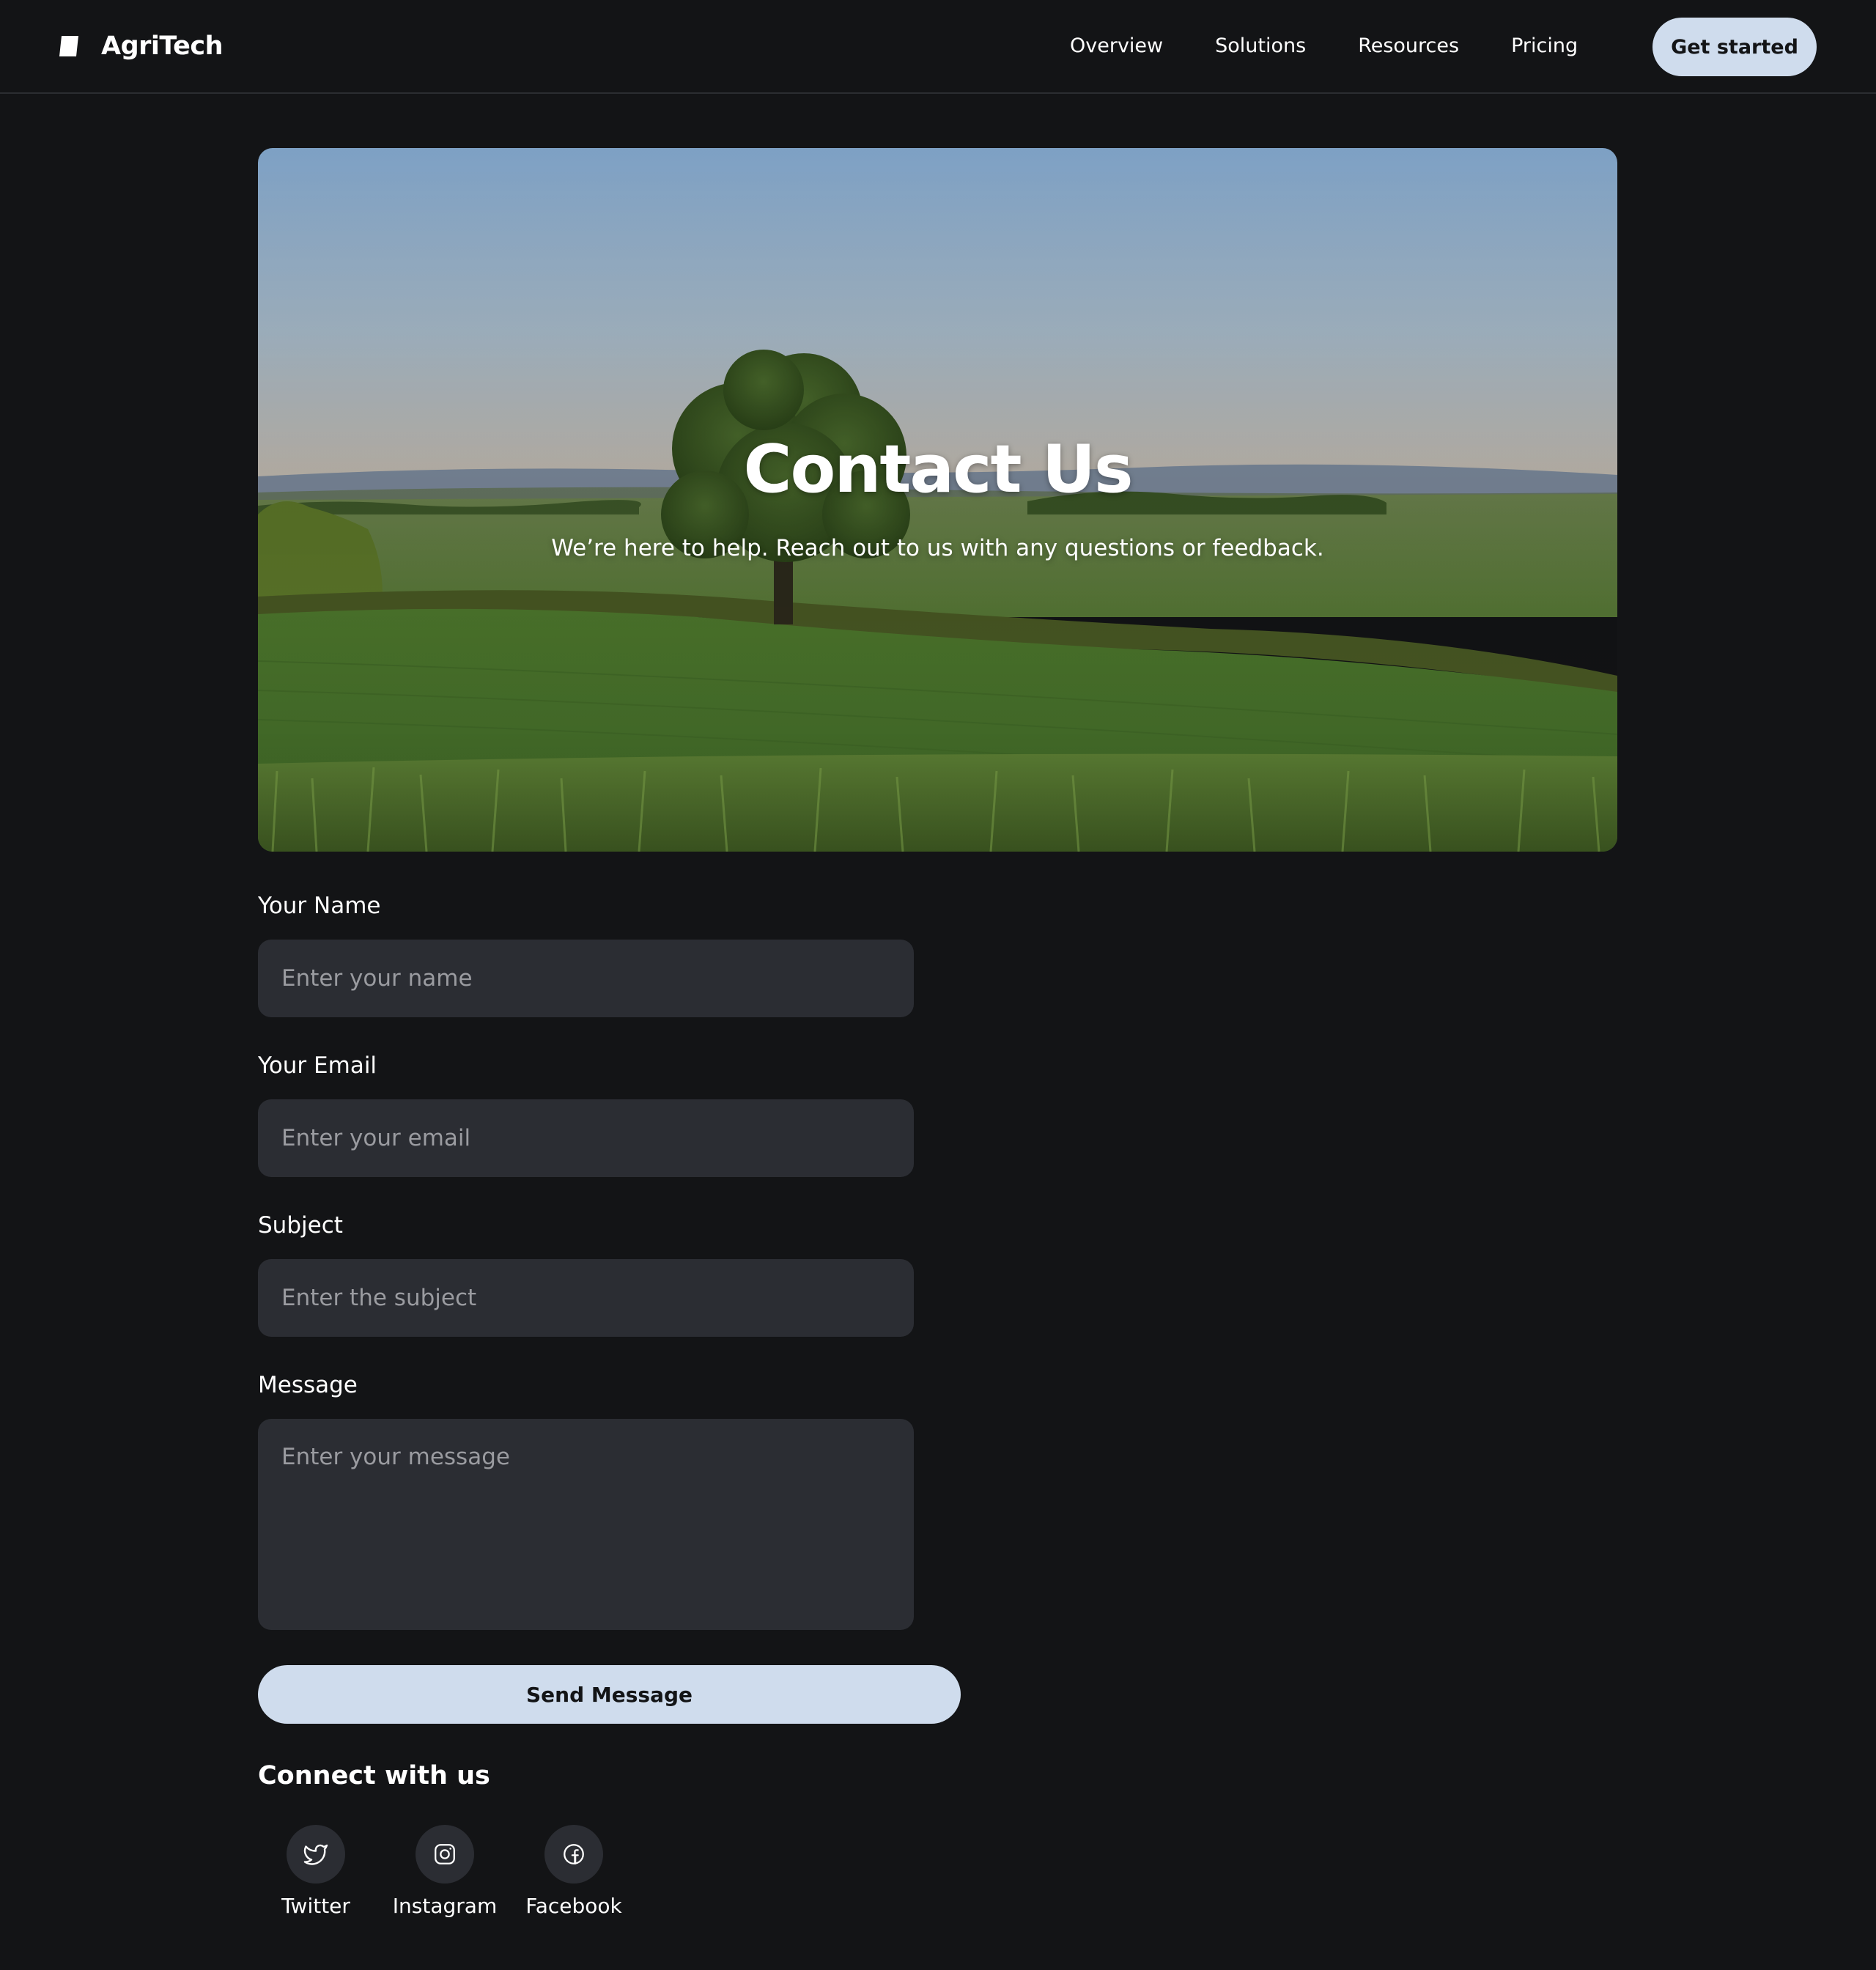  I want to click on connect-heading: Connect with us, so click(374, 1775).